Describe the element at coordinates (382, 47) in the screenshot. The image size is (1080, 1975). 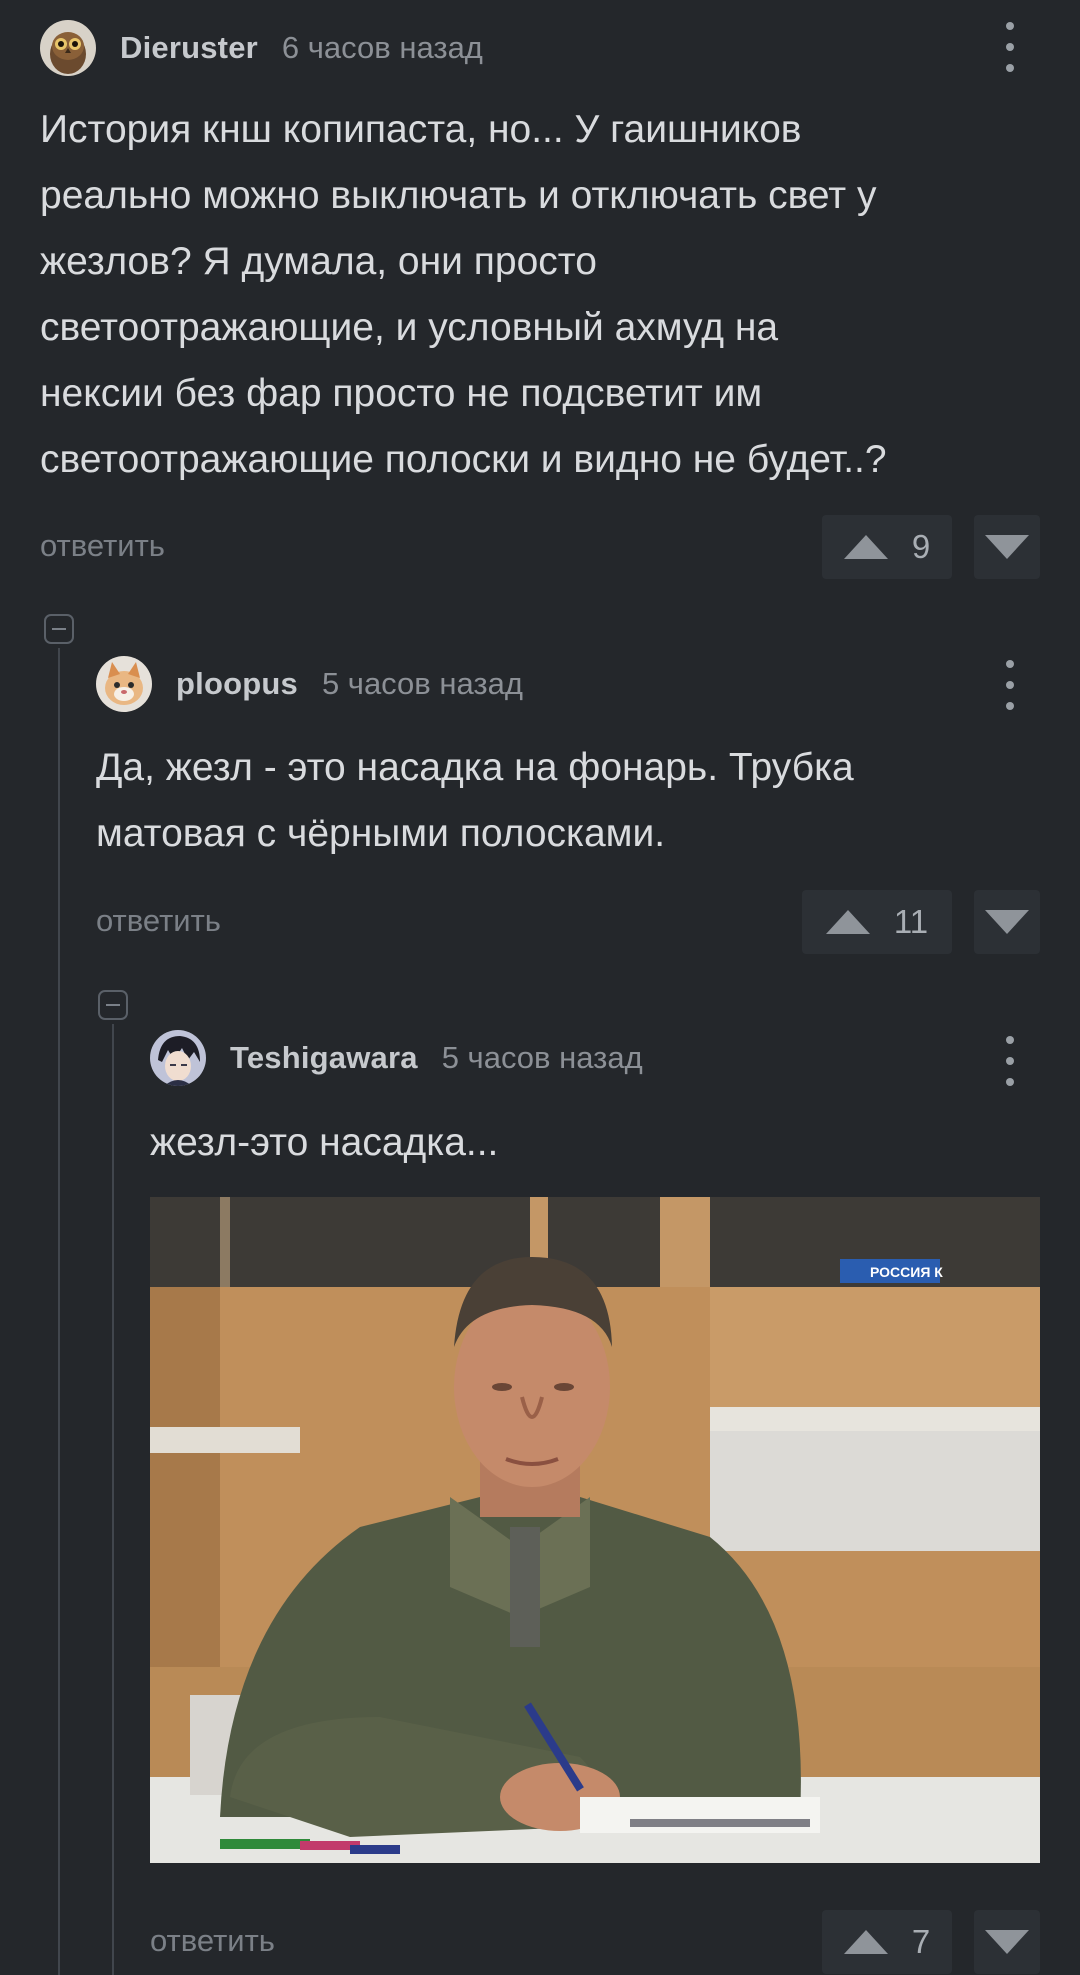
I see `comment-time: 6 часов назад` at that location.